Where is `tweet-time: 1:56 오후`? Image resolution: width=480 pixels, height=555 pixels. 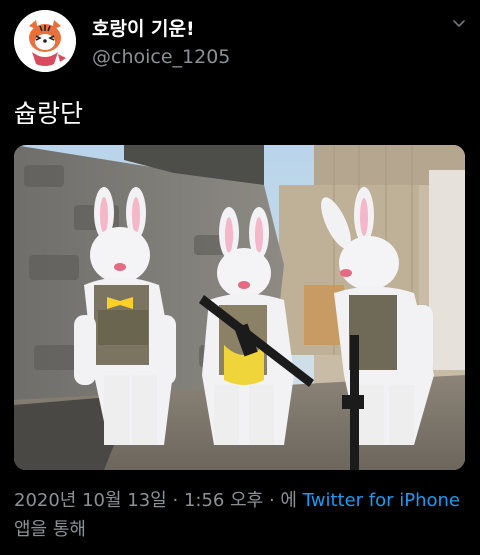 tweet-time: 1:56 오후 is located at coordinates (223, 500).